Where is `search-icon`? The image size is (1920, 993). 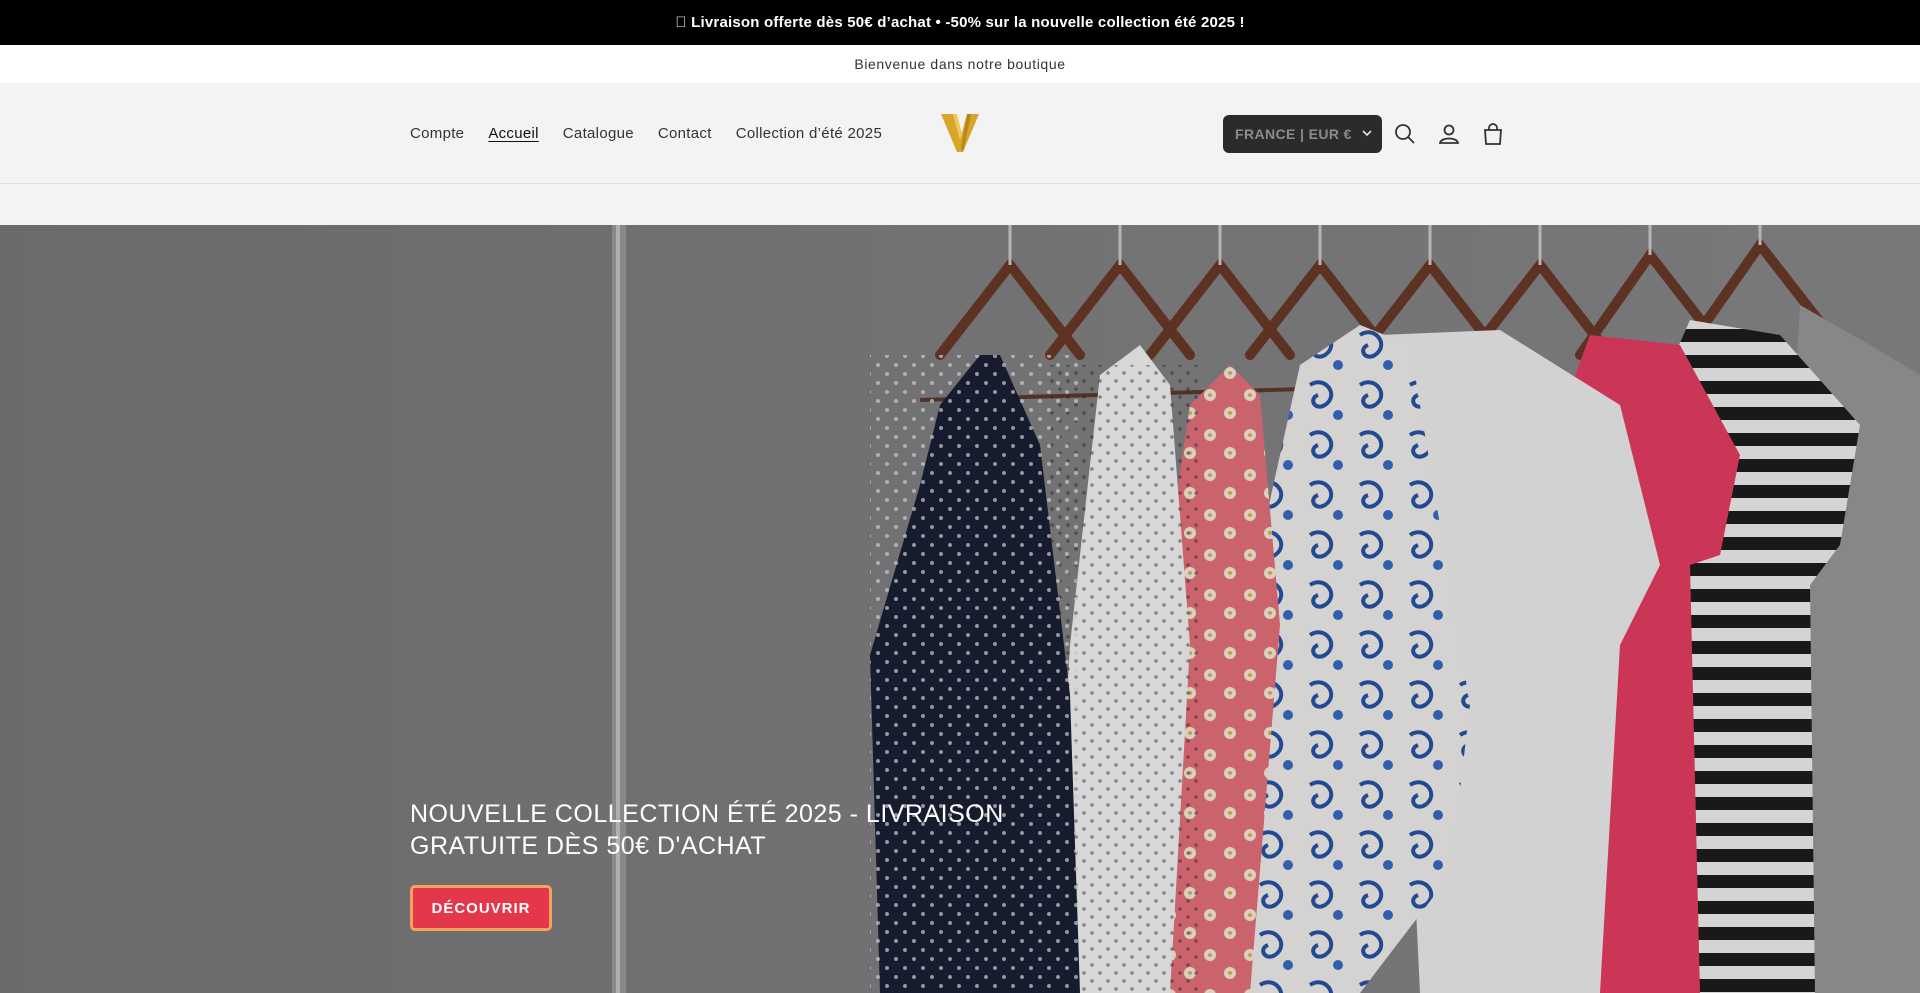
search-icon is located at coordinates (1405, 134).